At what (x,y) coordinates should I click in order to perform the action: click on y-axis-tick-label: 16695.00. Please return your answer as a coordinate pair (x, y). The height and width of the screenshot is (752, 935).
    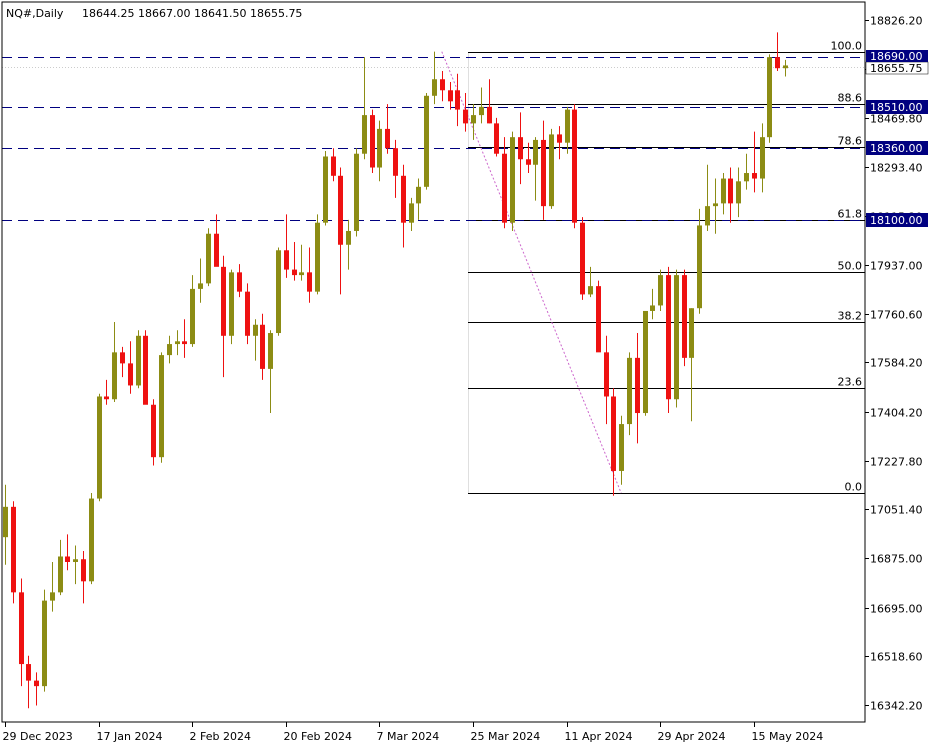
    Looking at the image, I should click on (896, 609).